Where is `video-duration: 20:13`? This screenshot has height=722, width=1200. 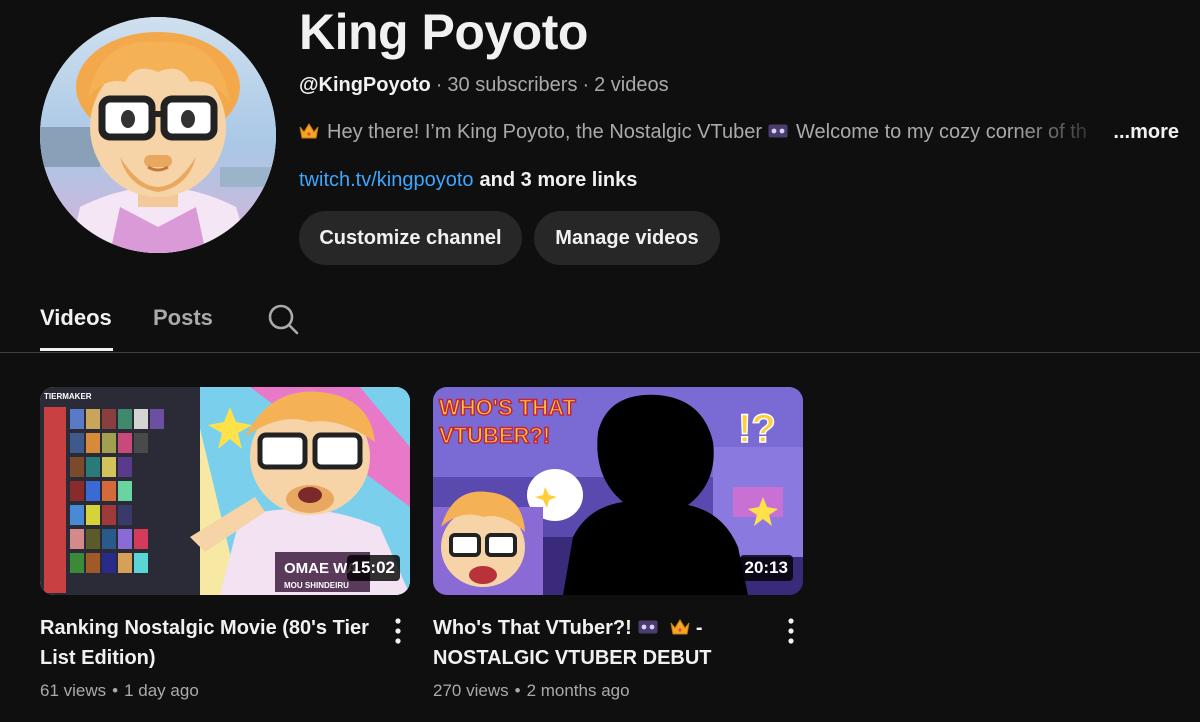
video-duration: 20:13 is located at coordinates (766, 568).